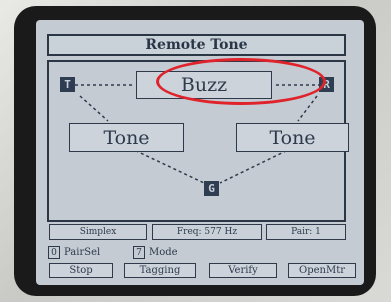  I want to click on openmtr-softkey: OpenMtr, so click(322, 270).